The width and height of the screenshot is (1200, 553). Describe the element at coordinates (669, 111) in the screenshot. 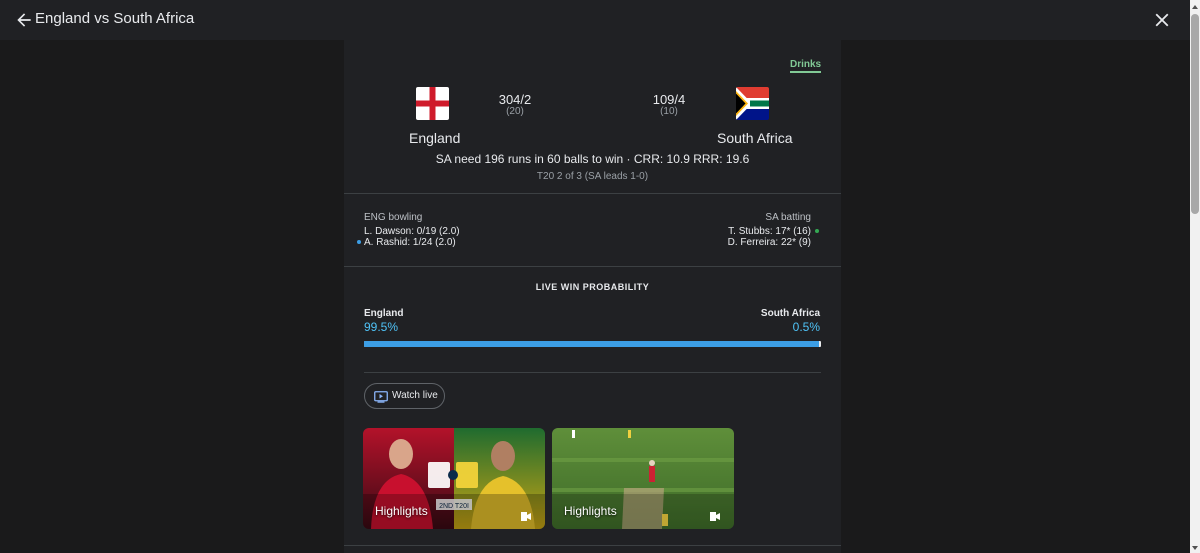

I see `away-overs: (10)` at that location.